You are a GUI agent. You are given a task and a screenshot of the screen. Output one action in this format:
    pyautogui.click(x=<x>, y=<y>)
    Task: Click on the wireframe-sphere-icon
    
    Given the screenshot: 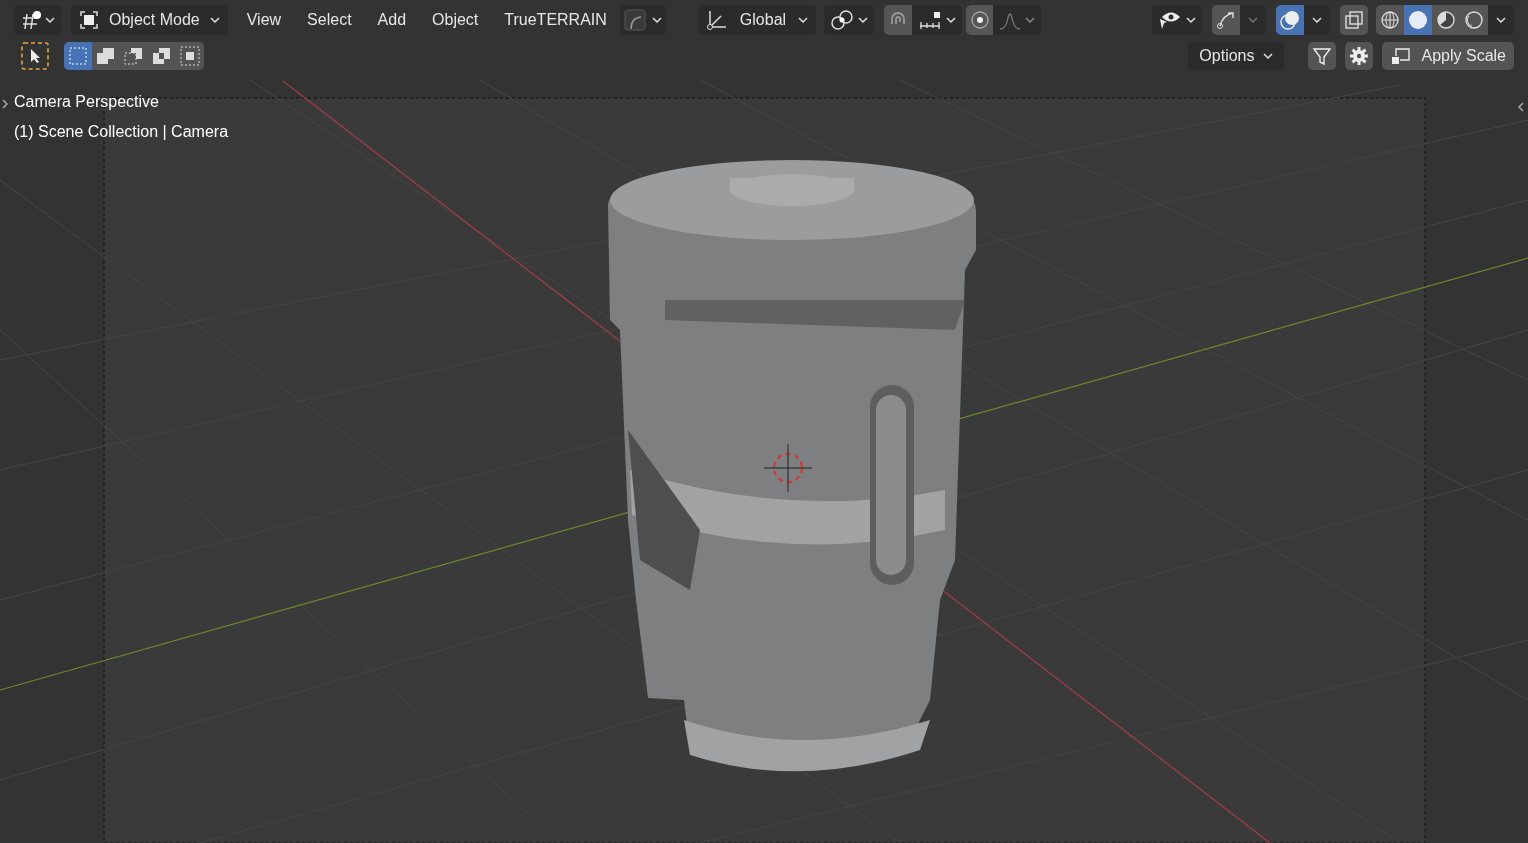 What is the action you would take?
    pyautogui.click(x=1390, y=20)
    